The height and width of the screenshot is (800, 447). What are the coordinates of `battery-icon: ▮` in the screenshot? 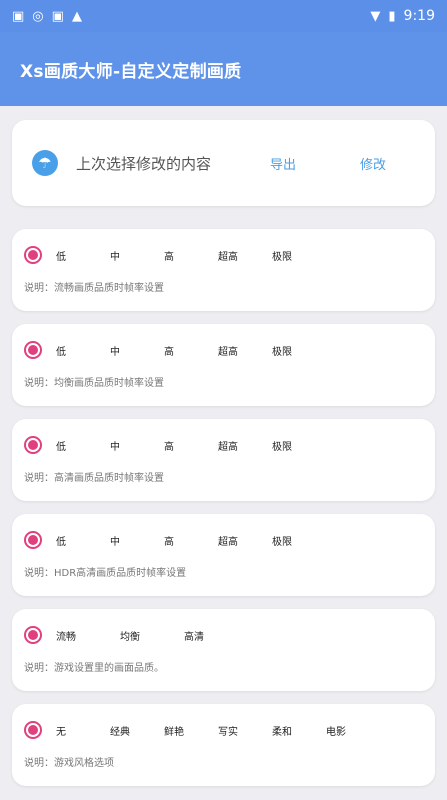 It's located at (392, 16).